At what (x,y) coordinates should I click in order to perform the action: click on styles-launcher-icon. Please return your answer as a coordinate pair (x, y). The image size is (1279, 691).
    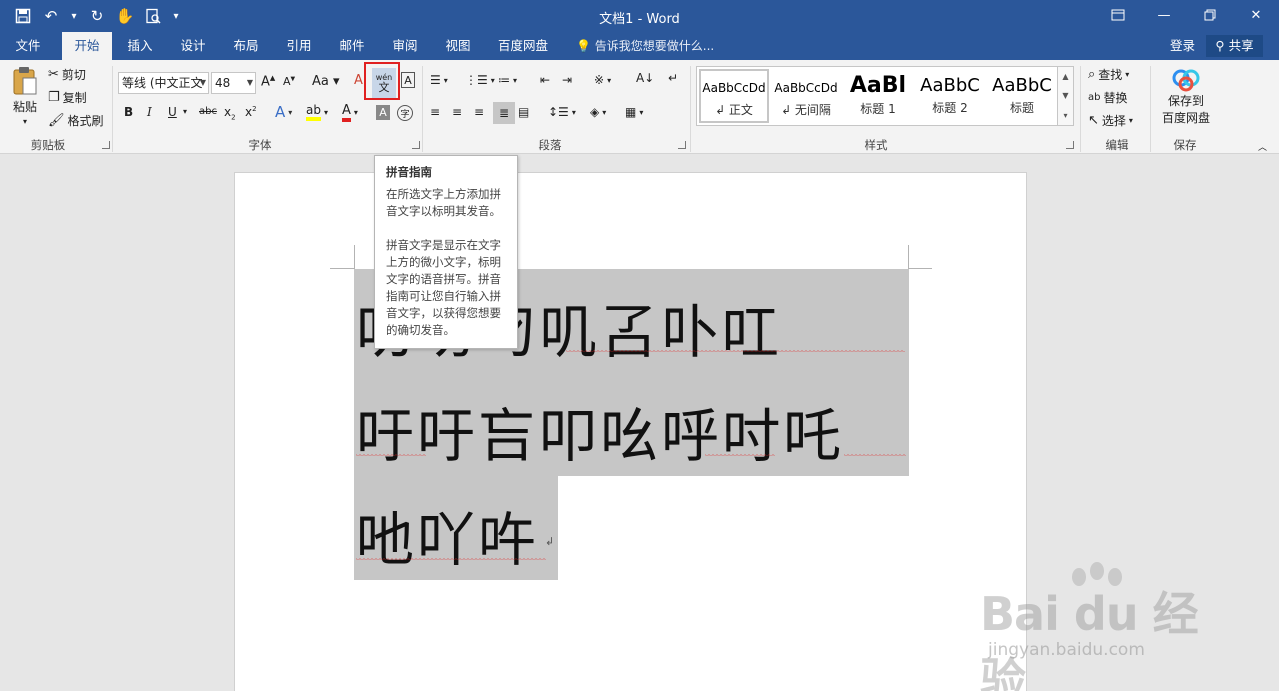
    Looking at the image, I should click on (1070, 145).